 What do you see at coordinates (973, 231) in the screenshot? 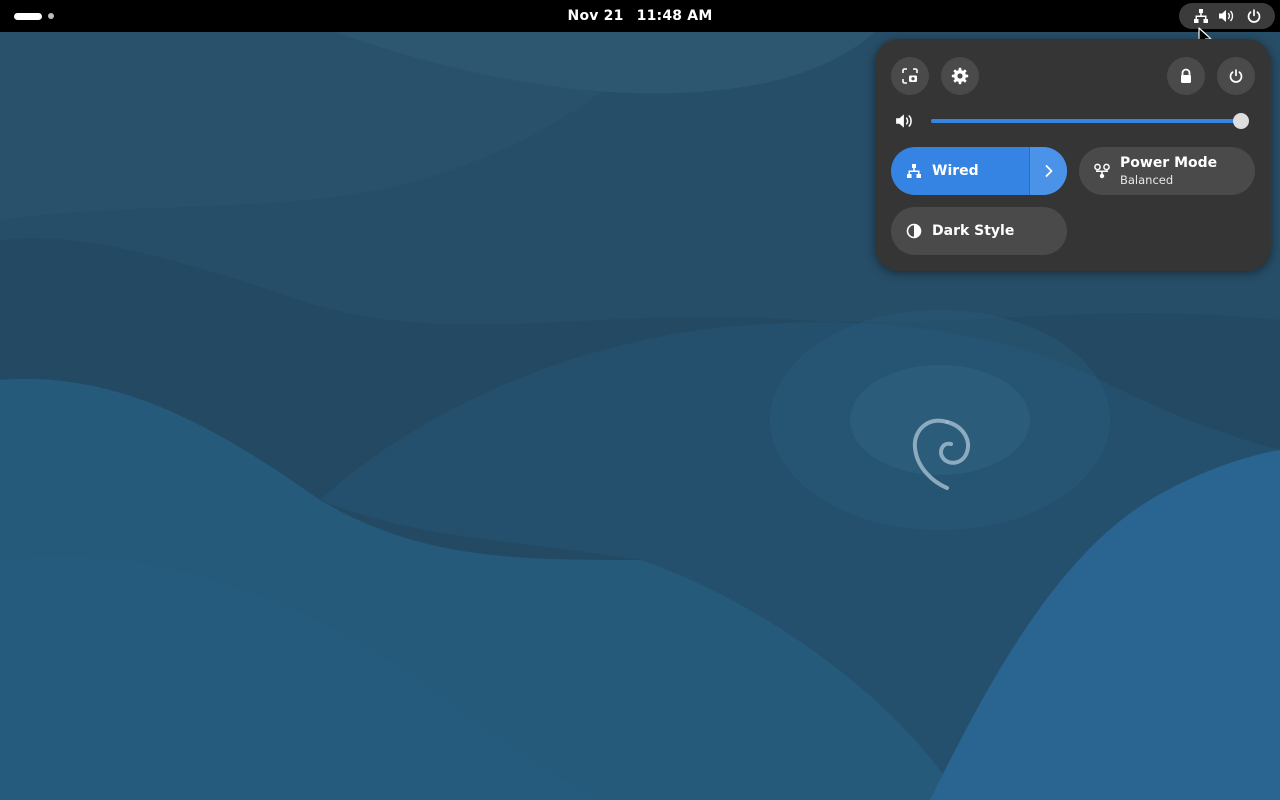
I see `dark-style-label: Dark Style` at bounding box center [973, 231].